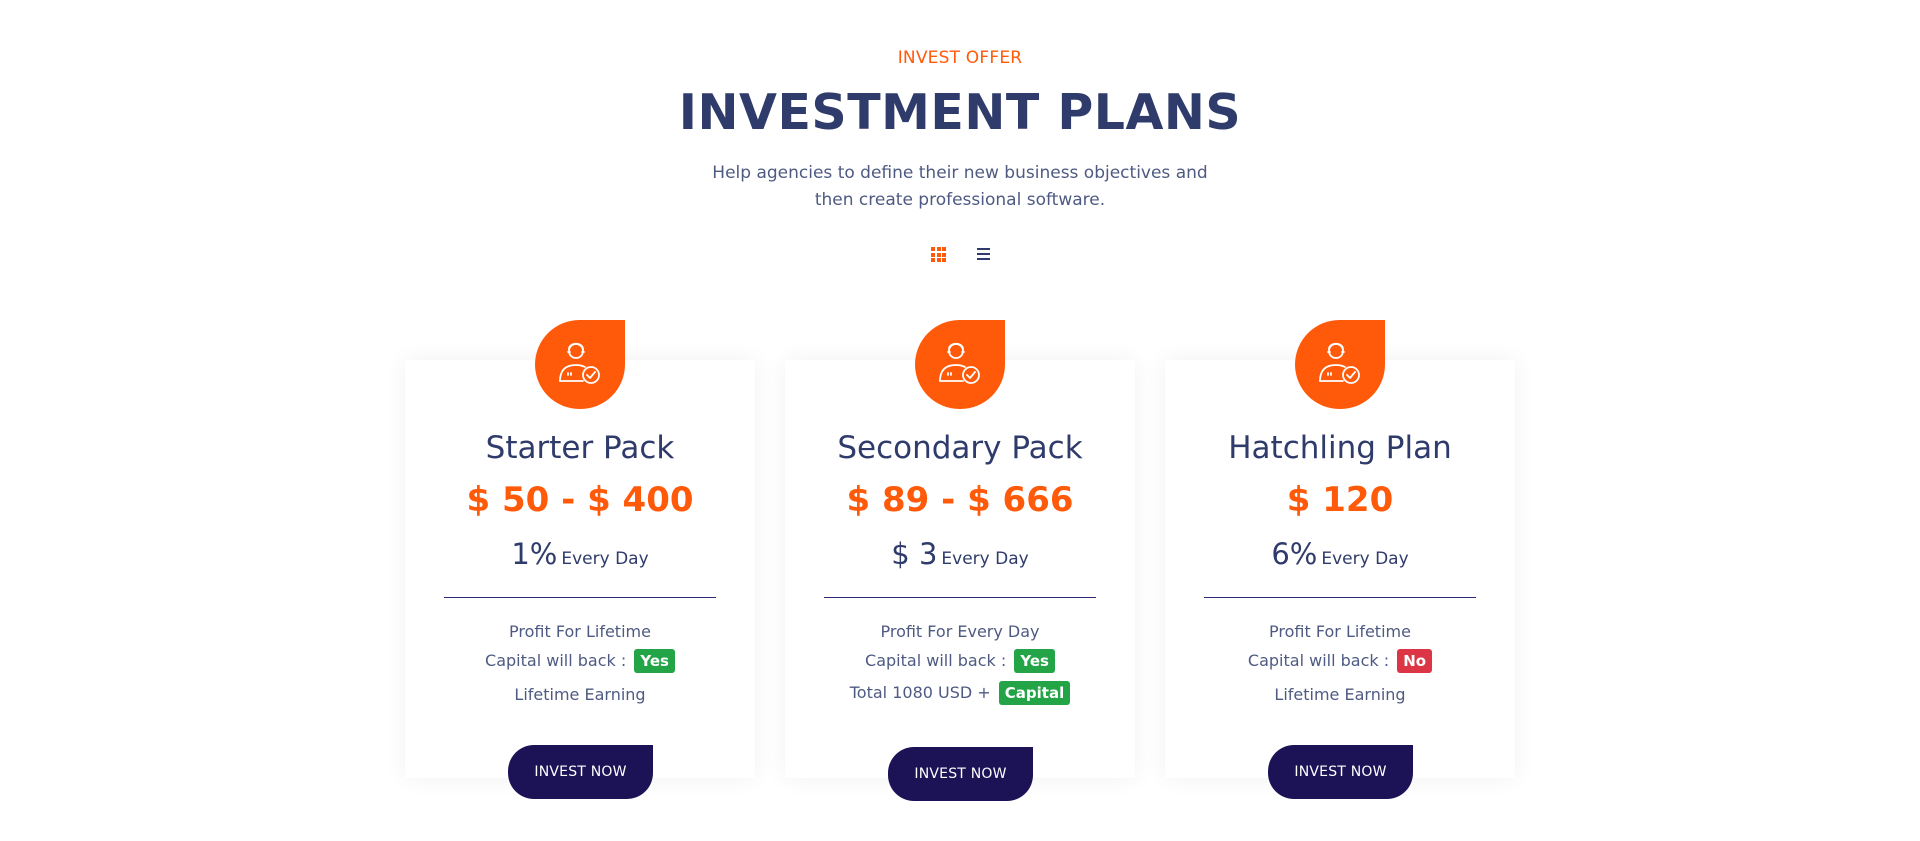 Image resolution: width=1920 pixels, height=841 pixels. I want to click on list-view-icon, so click(983, 254).